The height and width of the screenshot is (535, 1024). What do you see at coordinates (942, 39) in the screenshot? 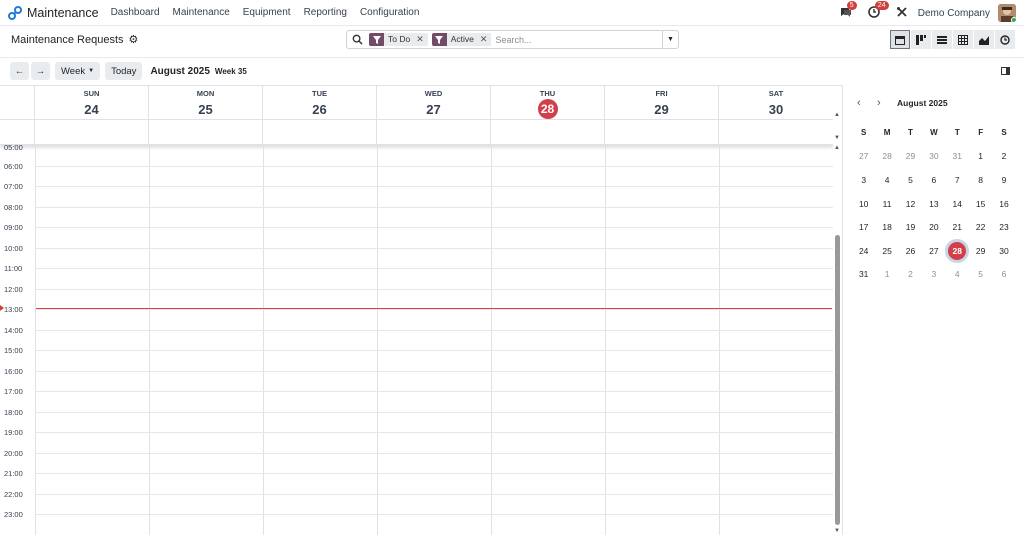
I see `list-view-button` at bounding box center [942, 39].